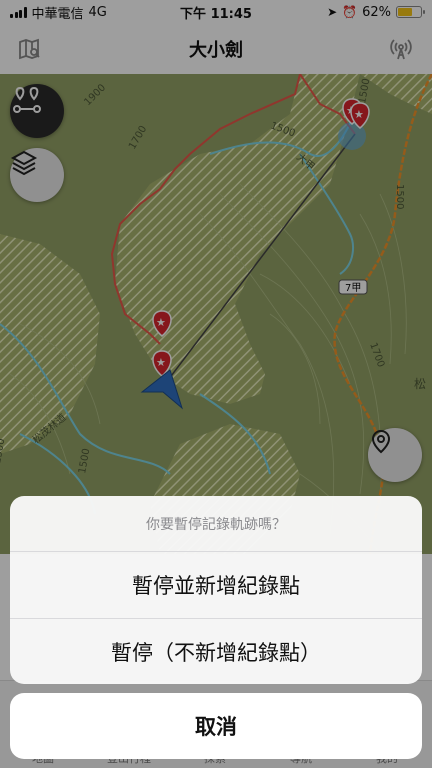  What do you see at coordinates (216, 585) in the screenshot?
I see `pause-and-add-record-point-button: 暫停並新增紀錄點` at bounding box center [216, 585].